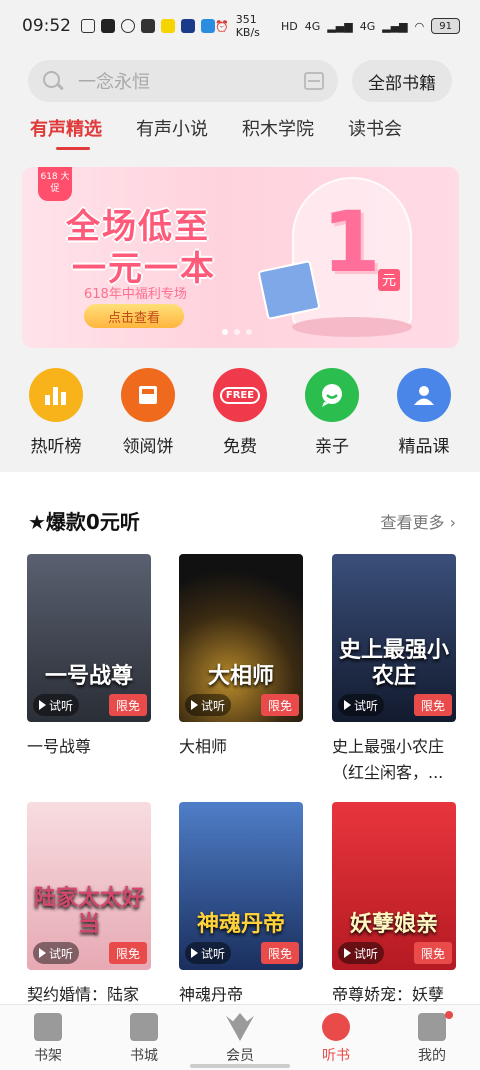 The image size is (480, 1070). What do you see at coordinates (393, 663) in the screenshot?
I see `cover-title: 史上最强小农庄` at bounding box center [393, 663].